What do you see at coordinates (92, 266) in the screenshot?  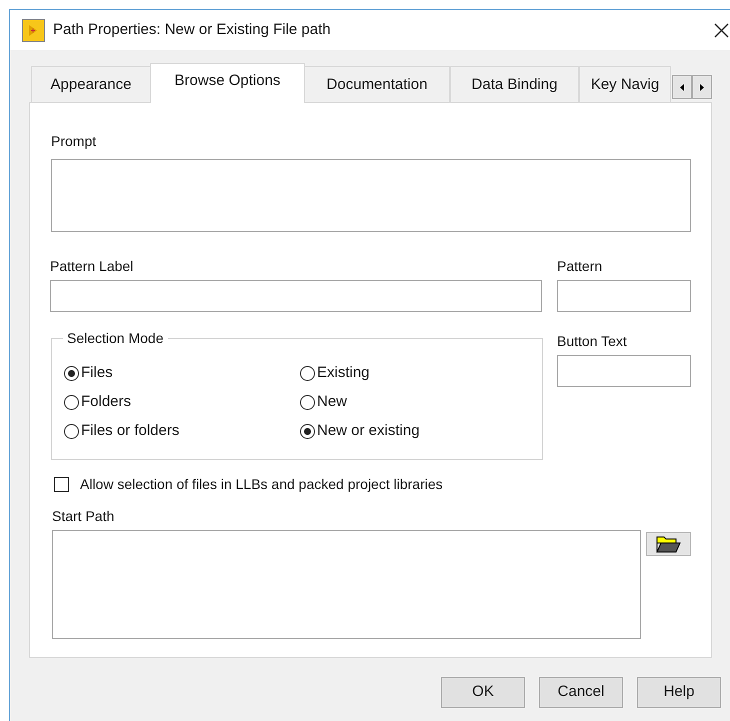 I see `field-label: Pattern Label` at bounding box center [92, 266].